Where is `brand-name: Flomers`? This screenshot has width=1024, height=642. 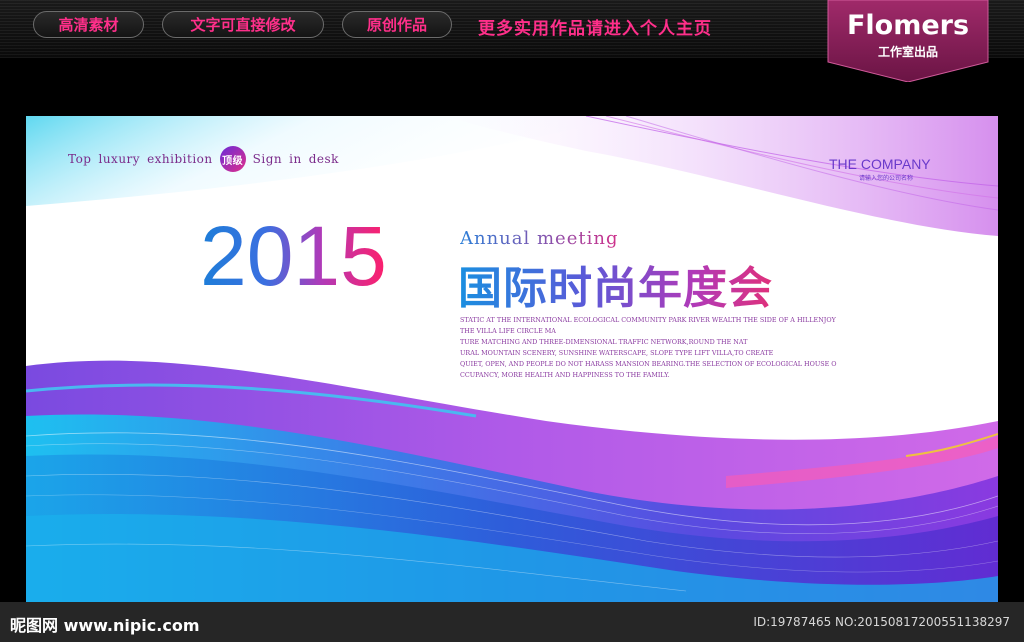 brand-name: Flomers is located at coordinates (908, 25).